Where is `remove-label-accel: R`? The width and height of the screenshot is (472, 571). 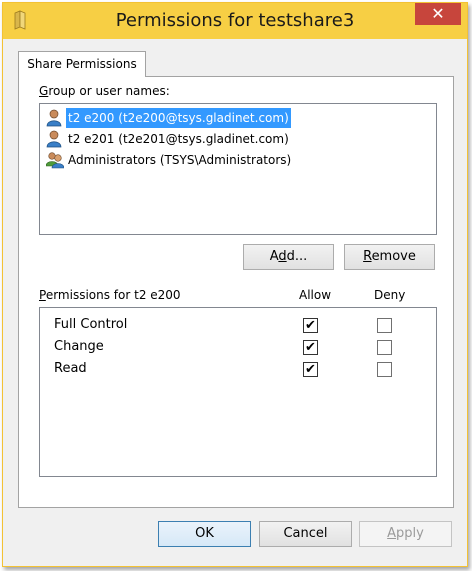 remove-label-accel: R is located at coordinates (367, 256).